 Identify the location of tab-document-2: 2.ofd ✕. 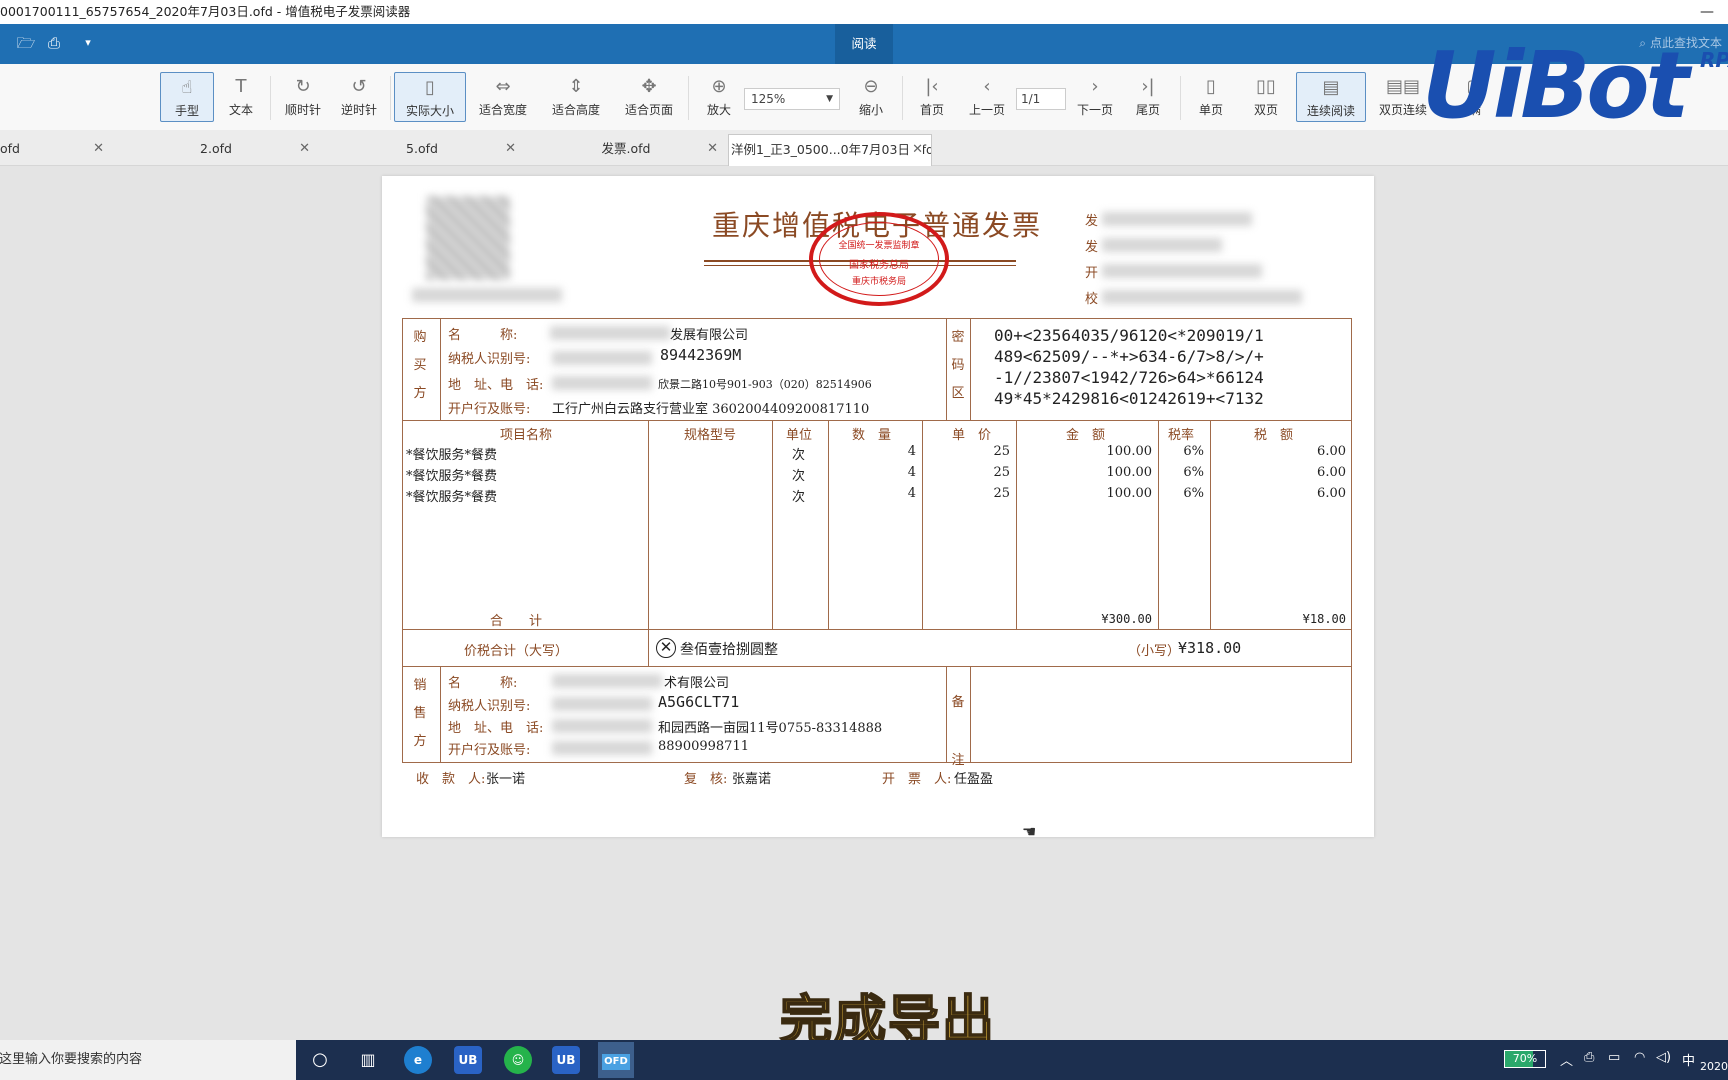
(216, 150).